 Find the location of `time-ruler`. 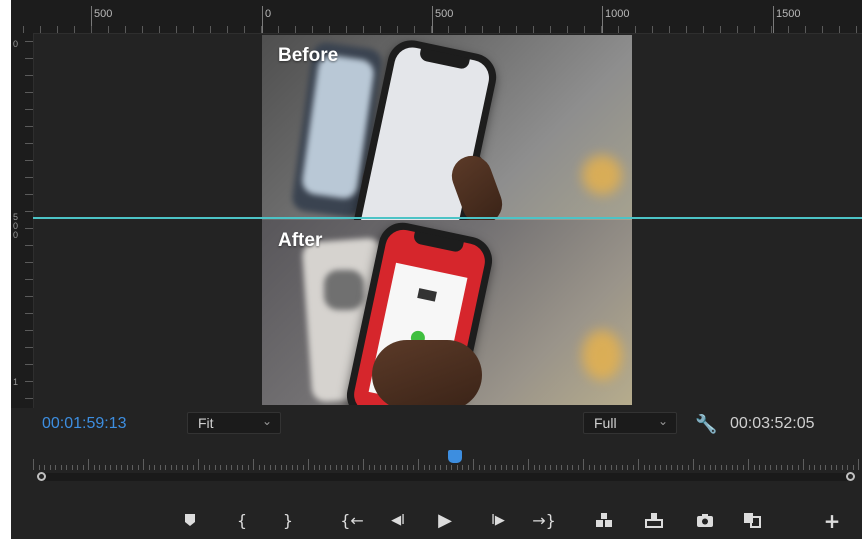

time-ruler is located at coordinates (446, 464).